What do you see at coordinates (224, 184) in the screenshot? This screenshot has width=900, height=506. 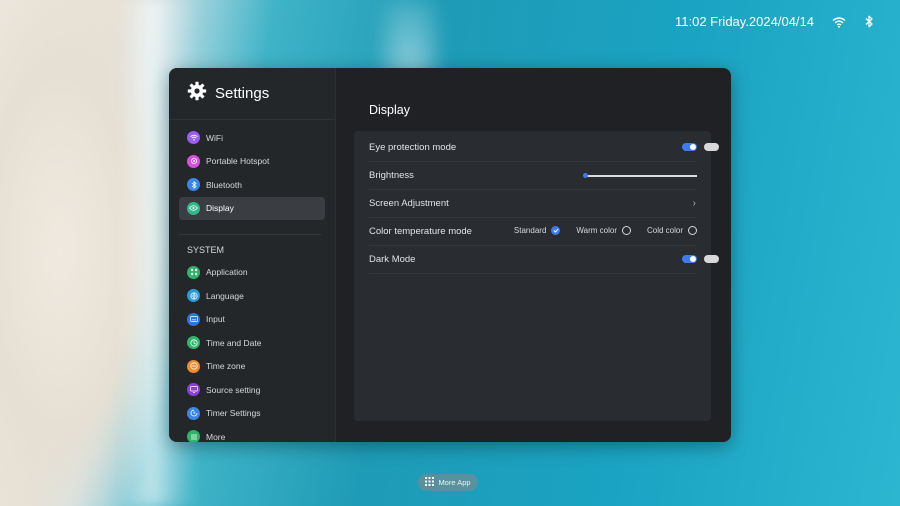 I see `sidebar-item-label: Bluetooth` at bounding box center [224, 184].